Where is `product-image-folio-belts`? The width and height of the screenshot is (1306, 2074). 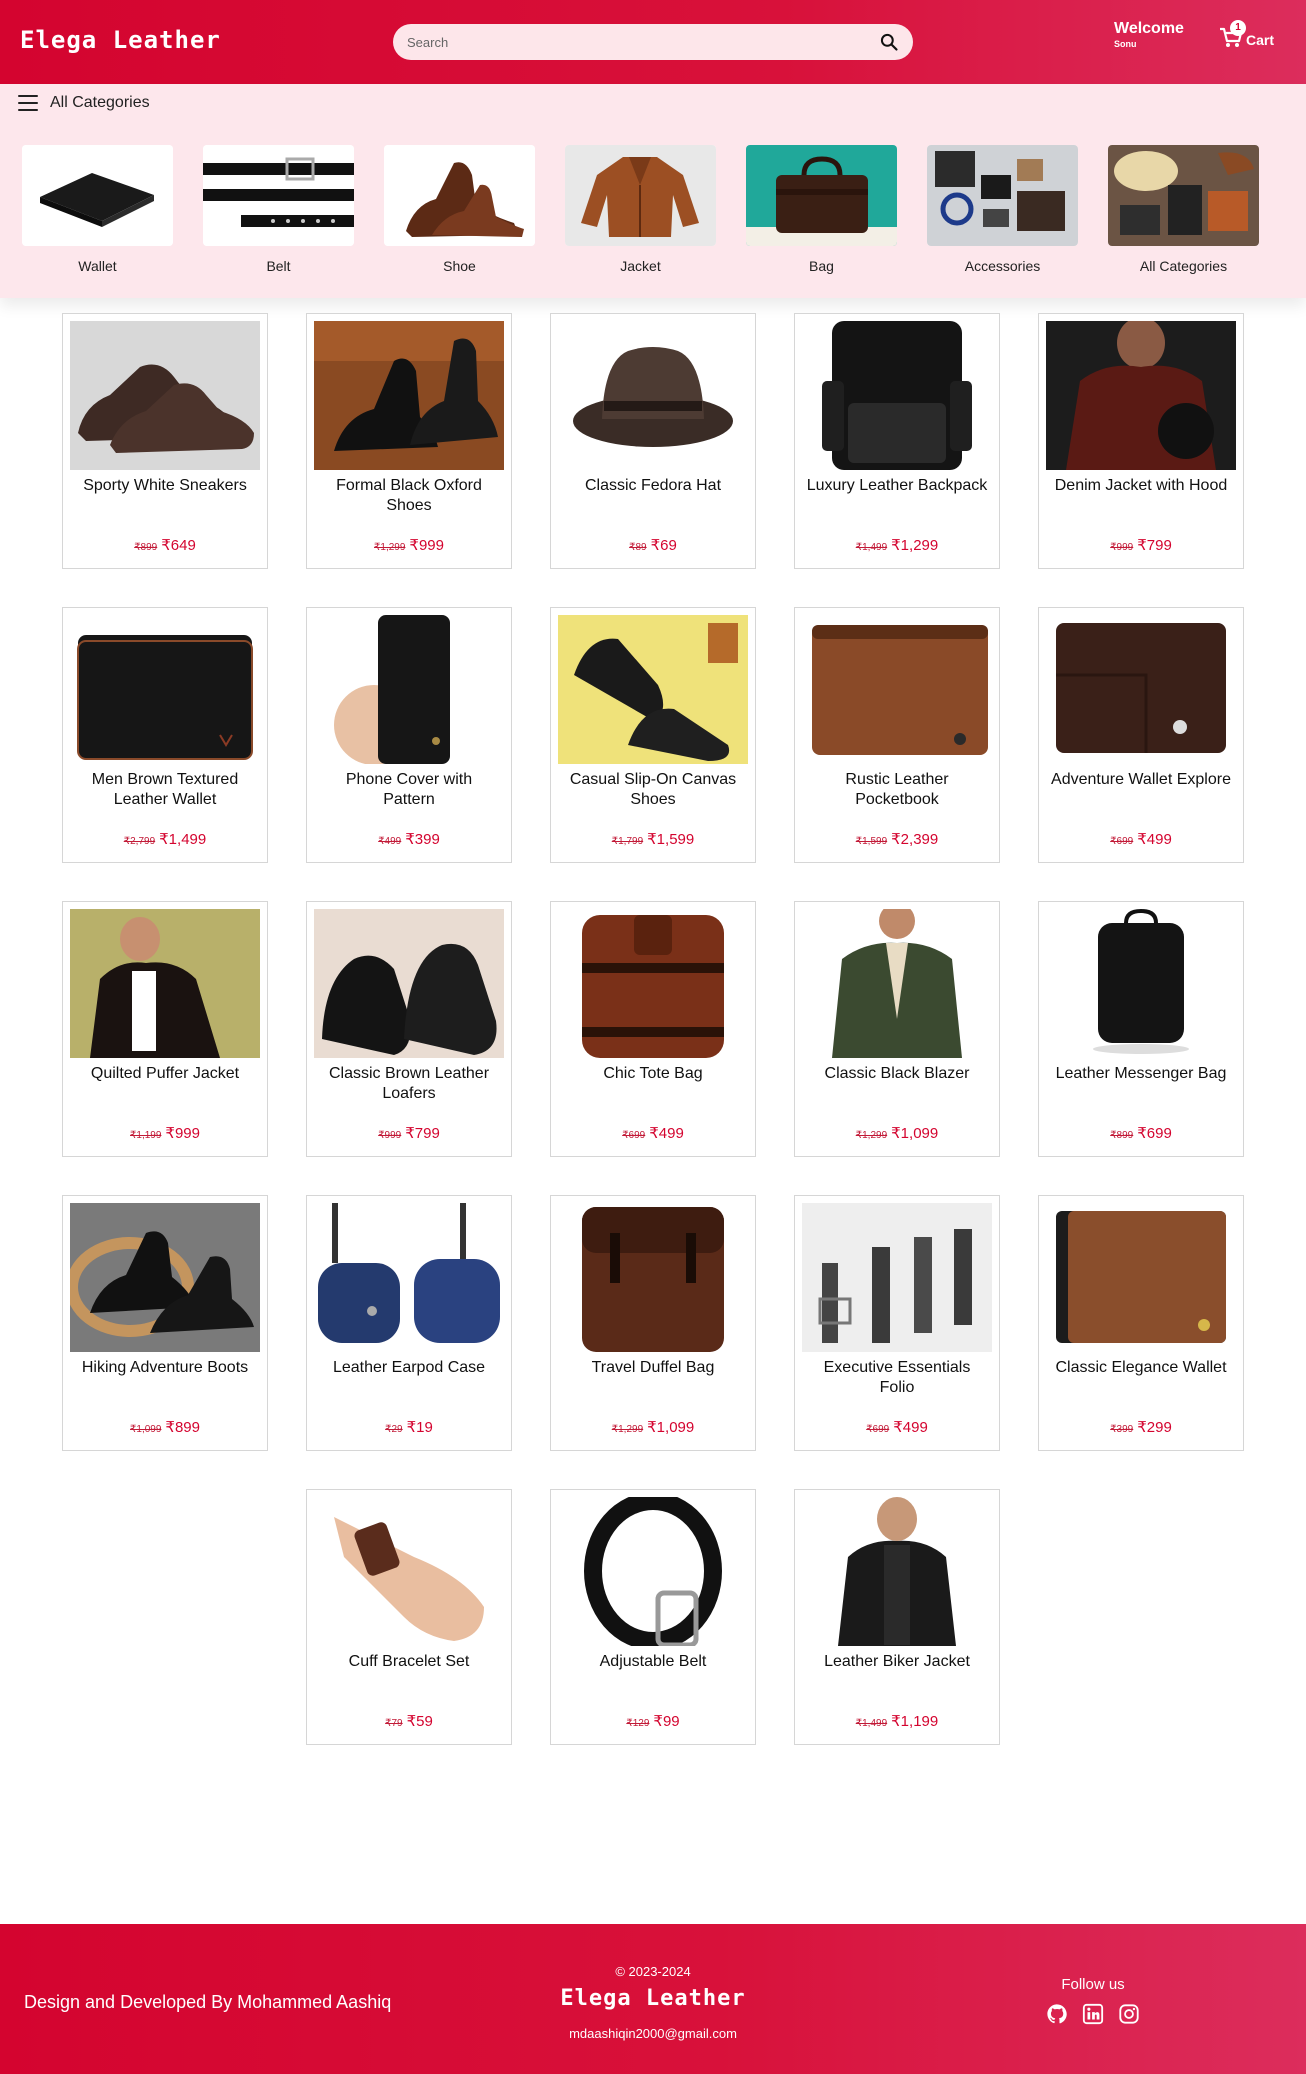
product-image-folio-belts is located at coordinates (897, 1277).